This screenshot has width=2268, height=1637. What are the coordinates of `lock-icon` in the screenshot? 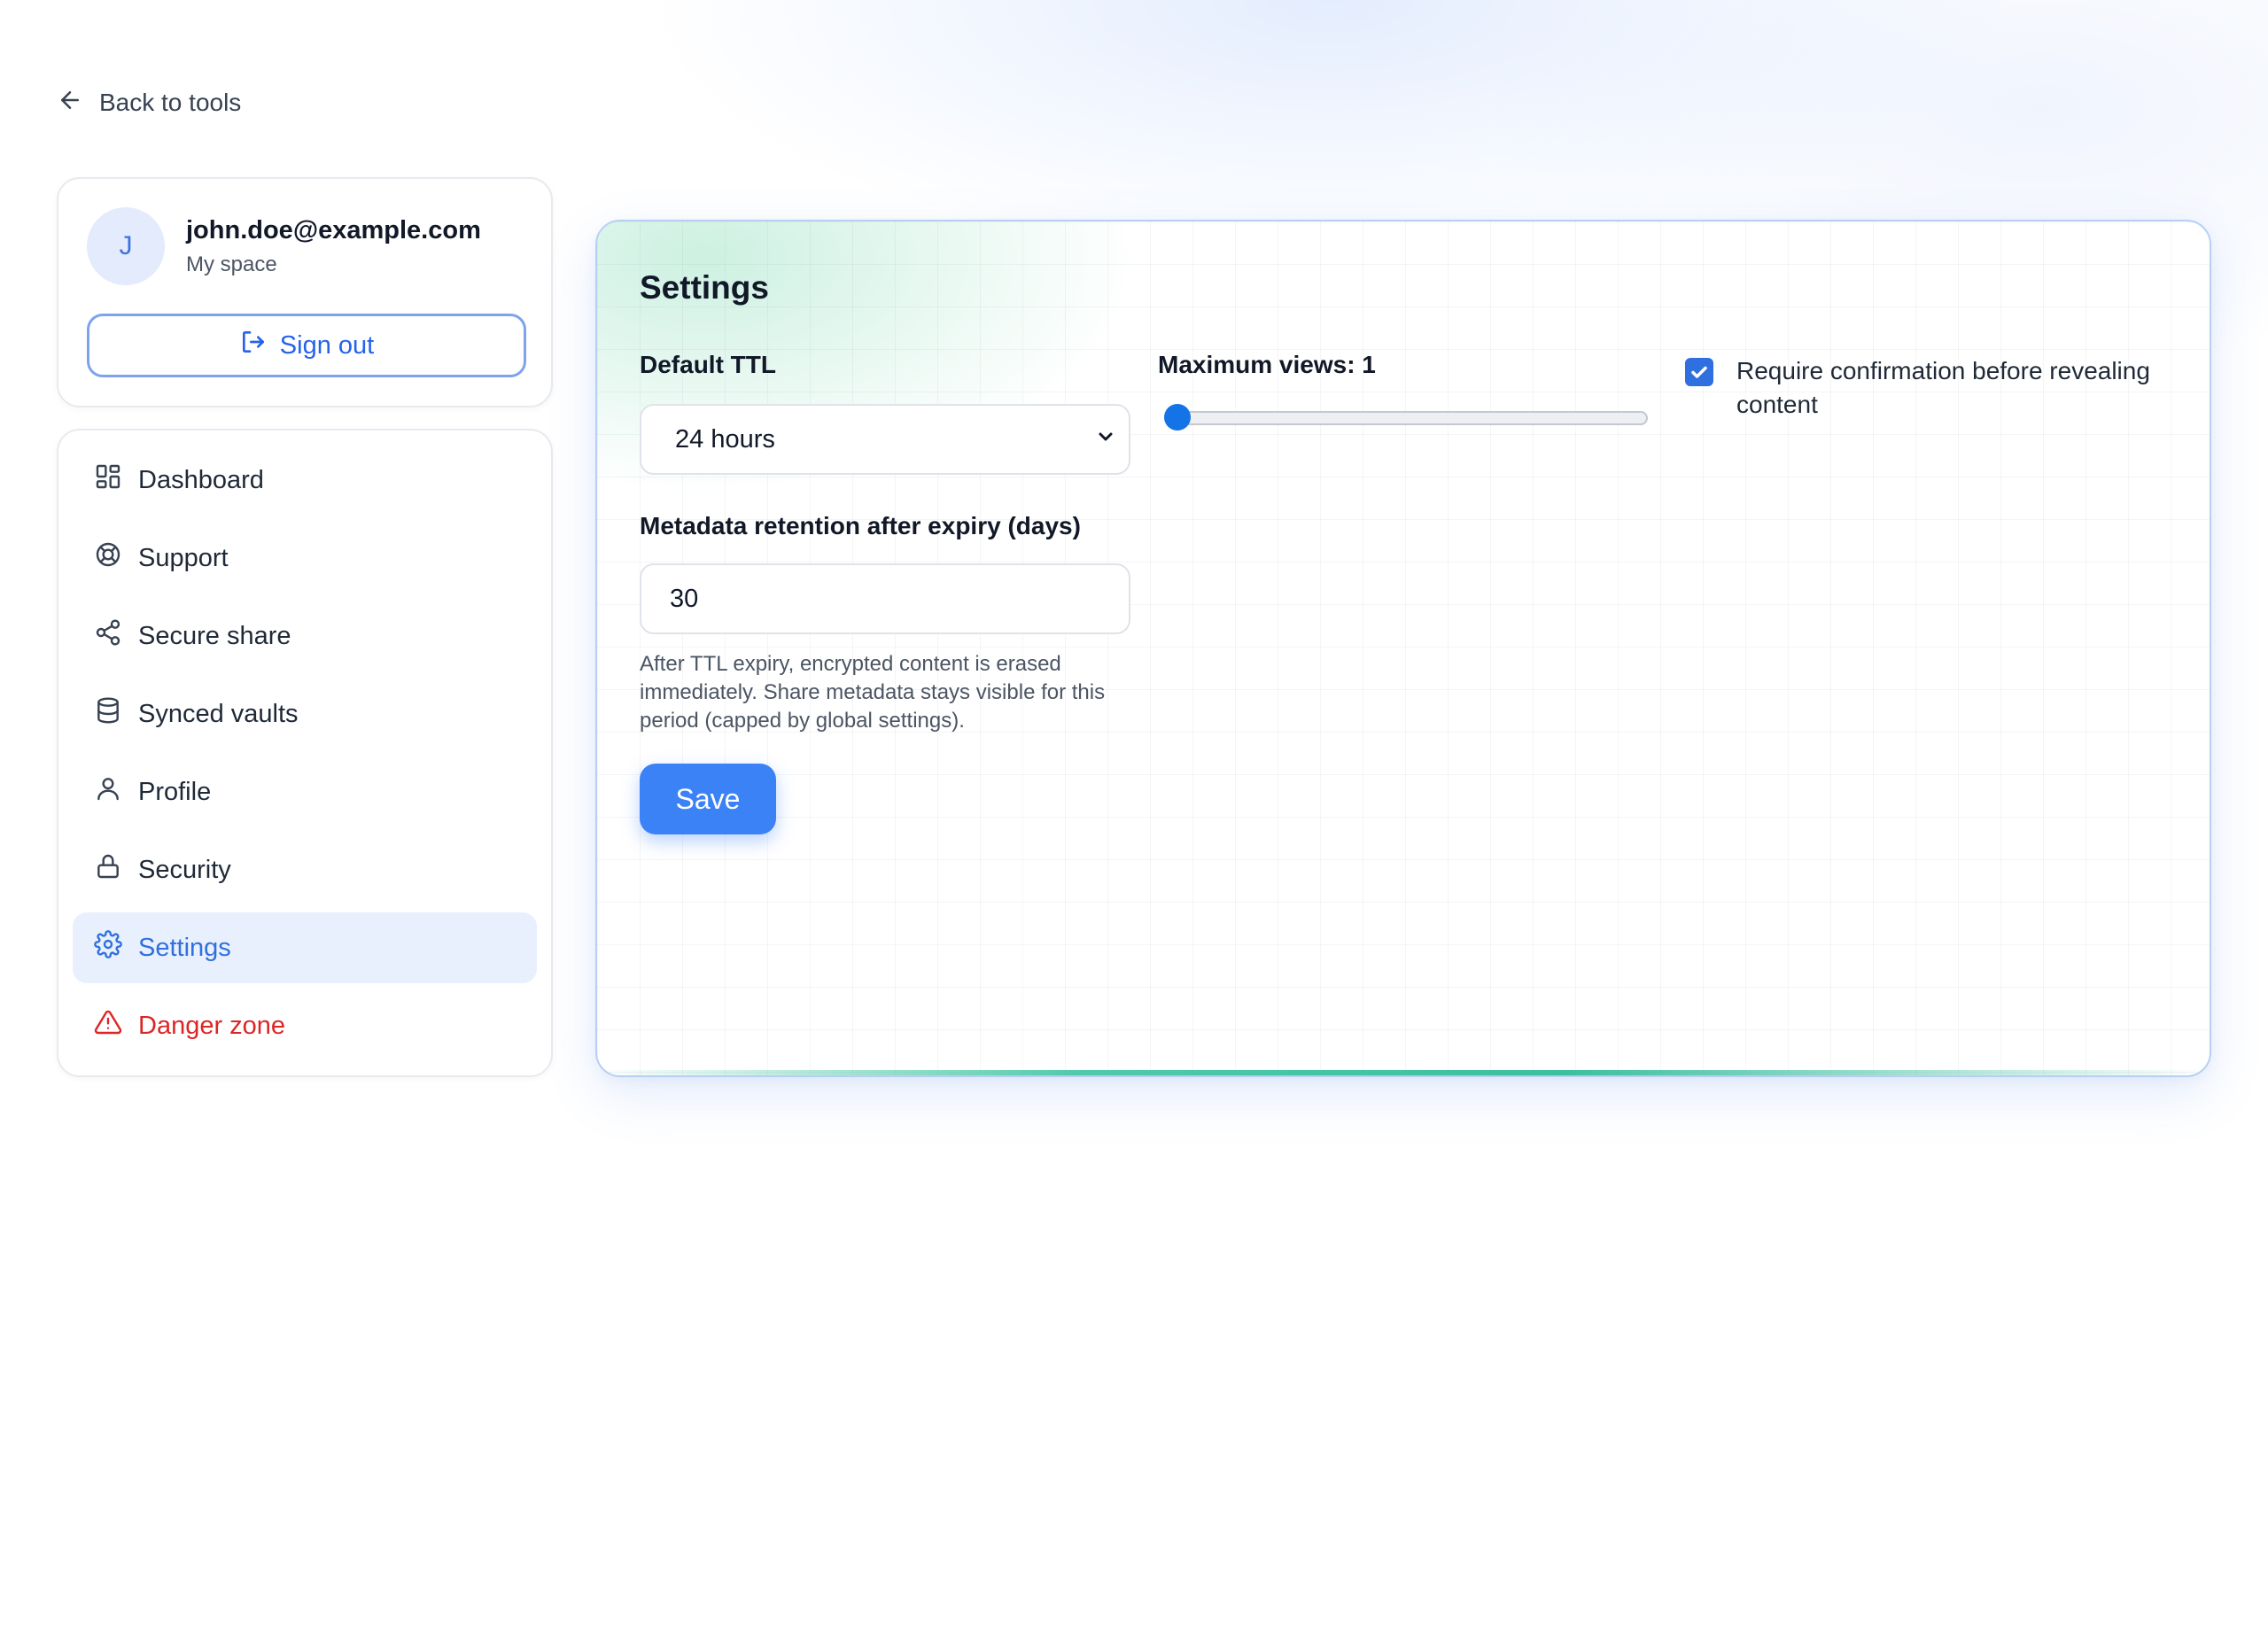 It's located at (108, 870).